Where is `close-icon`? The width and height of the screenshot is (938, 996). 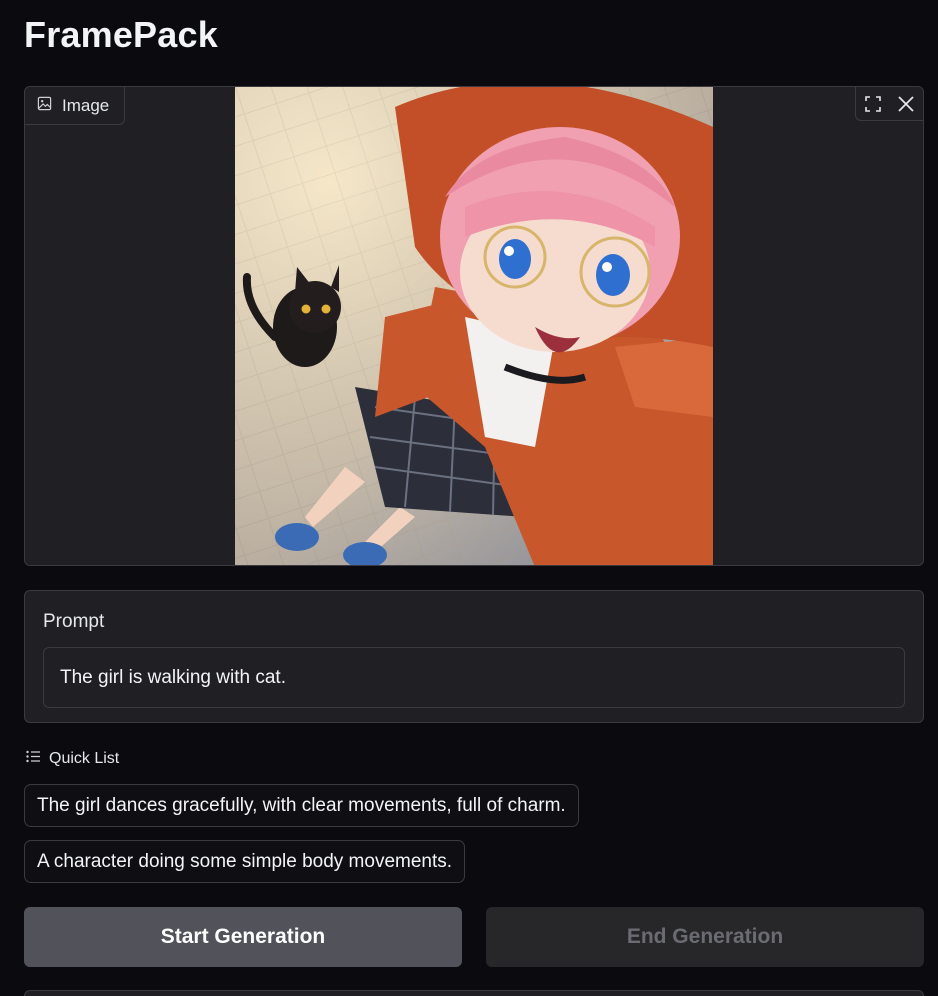
close-icon is located at coordinates (906, 104).